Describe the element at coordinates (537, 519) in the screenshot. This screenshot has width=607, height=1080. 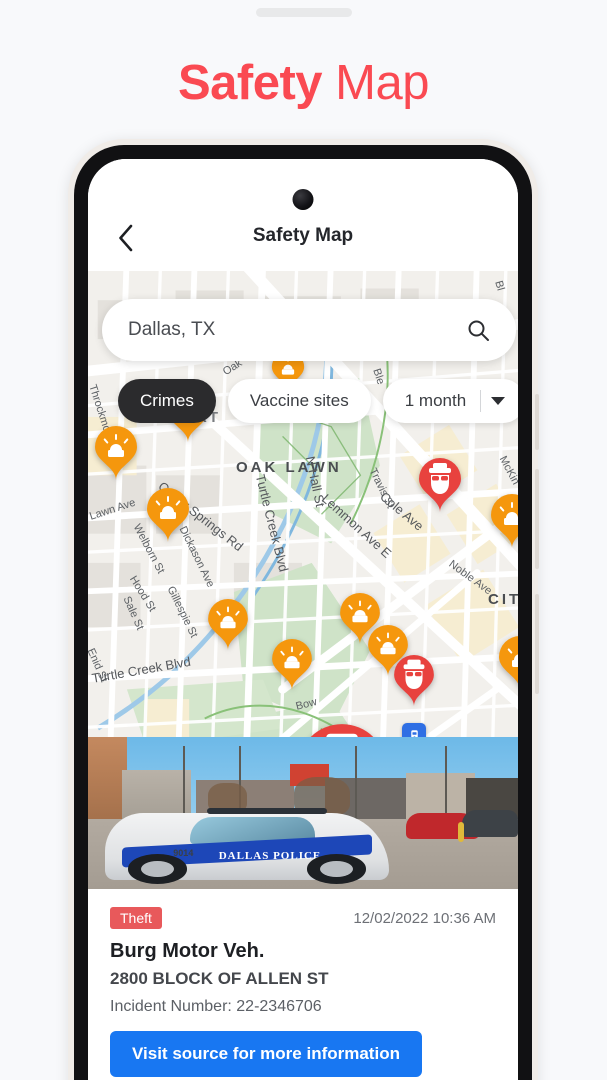
I see `phone-button-volume` at that location.